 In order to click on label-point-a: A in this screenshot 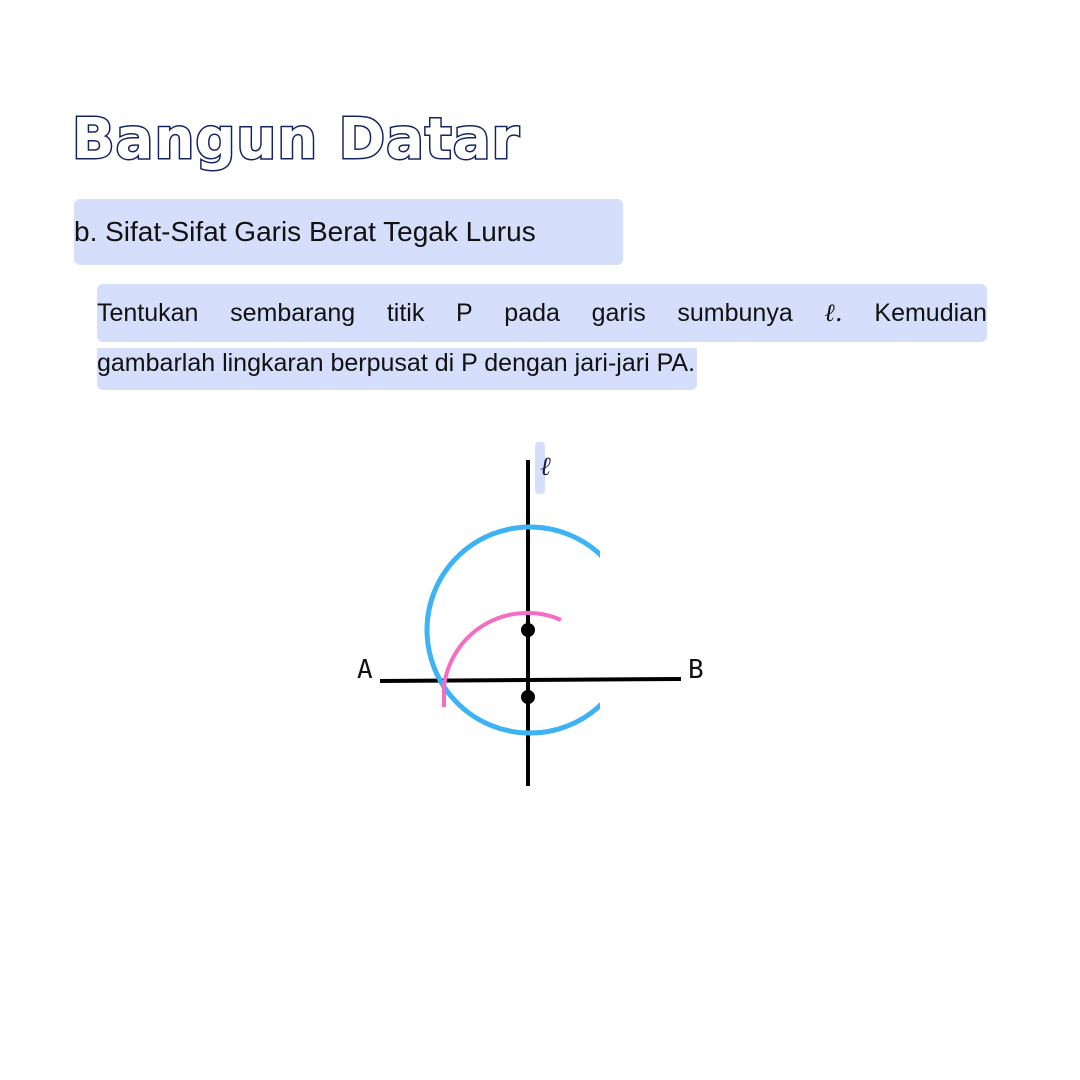, I will do `click(365, 670)`.